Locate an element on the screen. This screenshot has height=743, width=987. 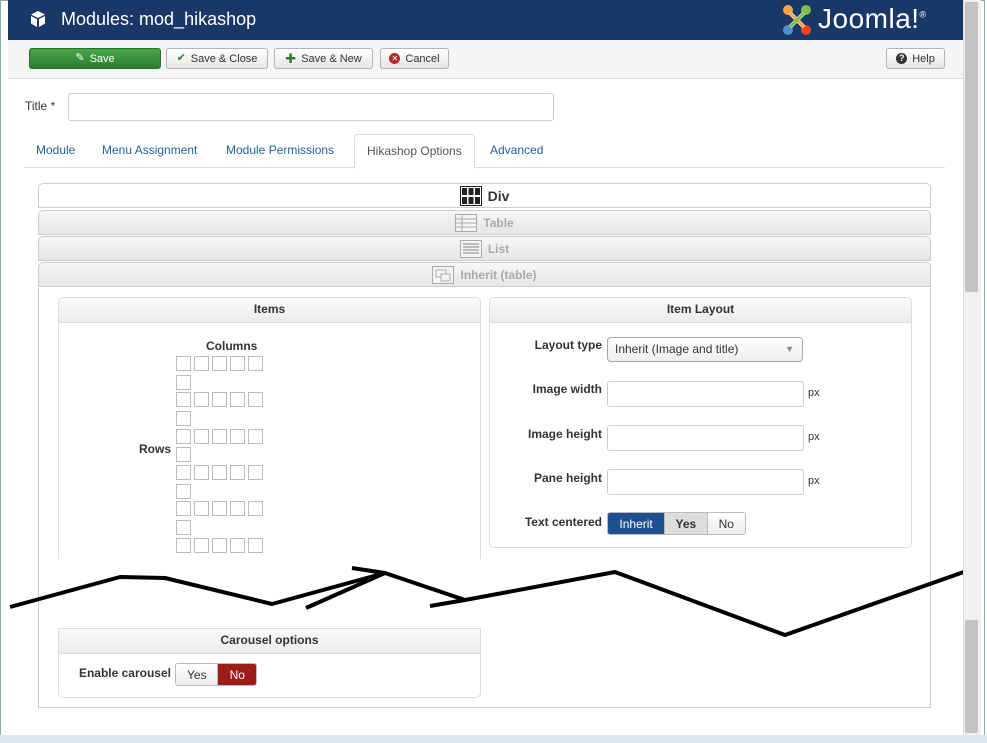
title-label: Title * is located at coordinates (40, 106).